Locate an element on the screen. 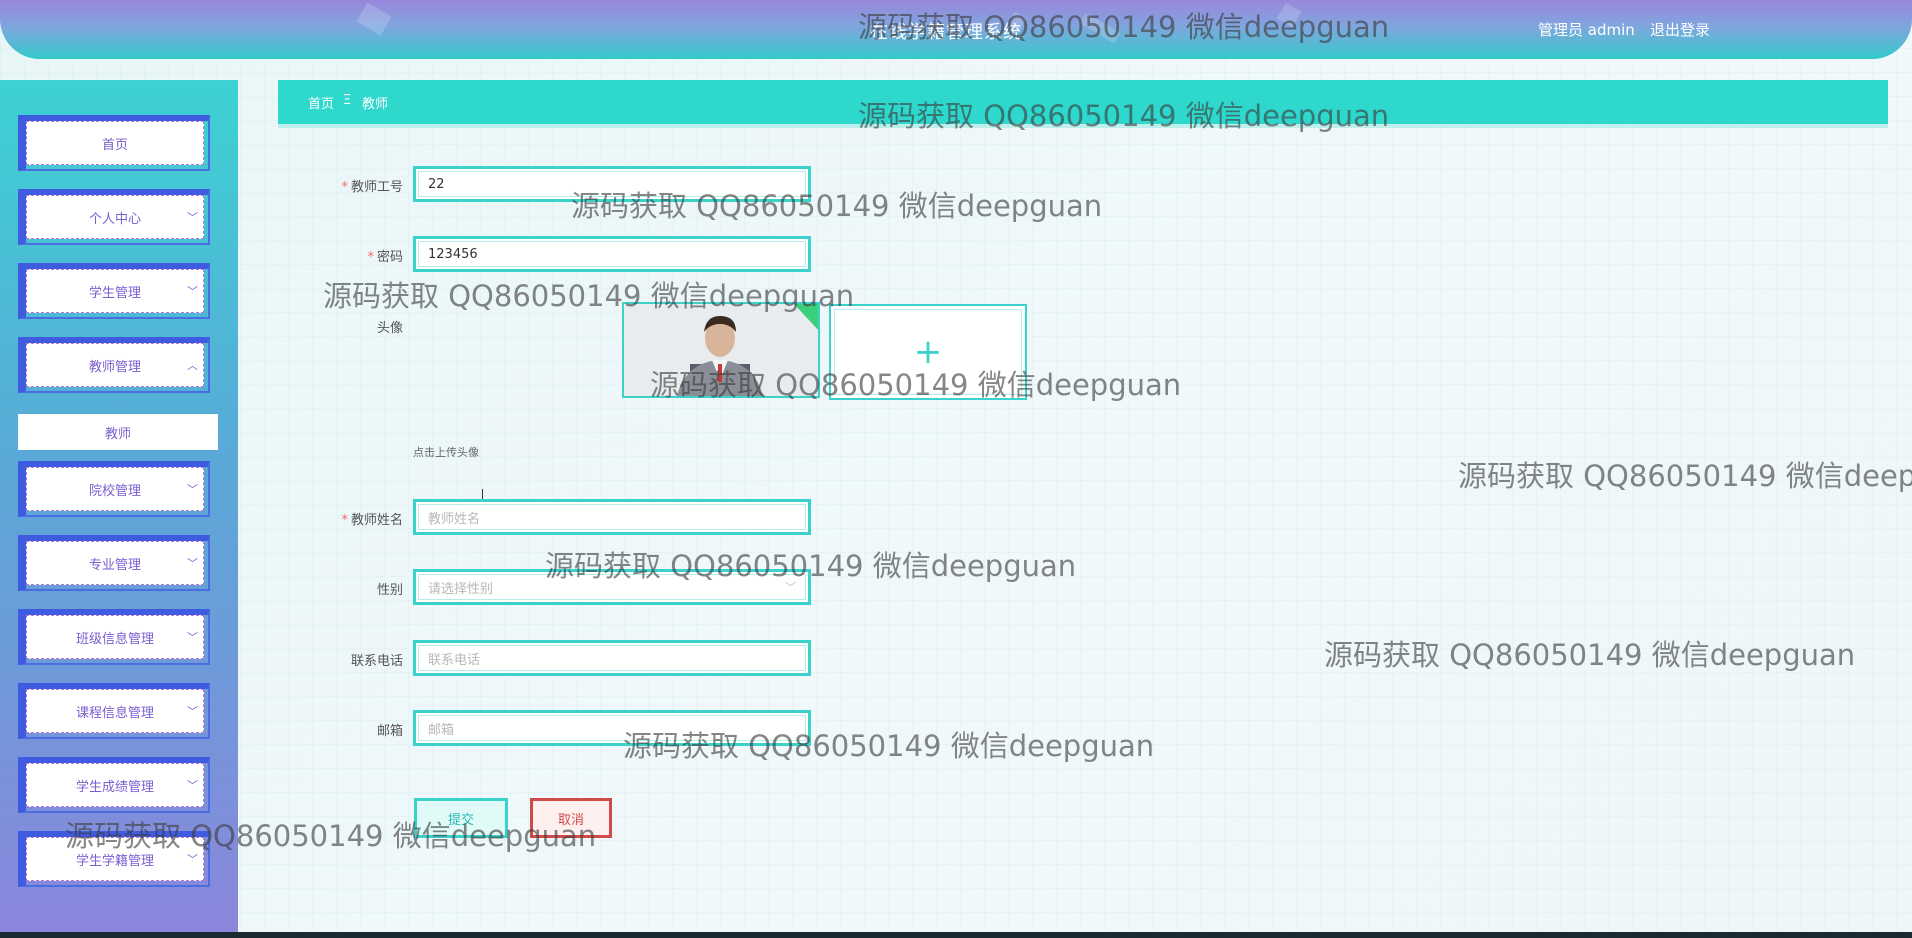 The image size is (1912, 938). plus-icon: + is located at coordinates (928, 352).